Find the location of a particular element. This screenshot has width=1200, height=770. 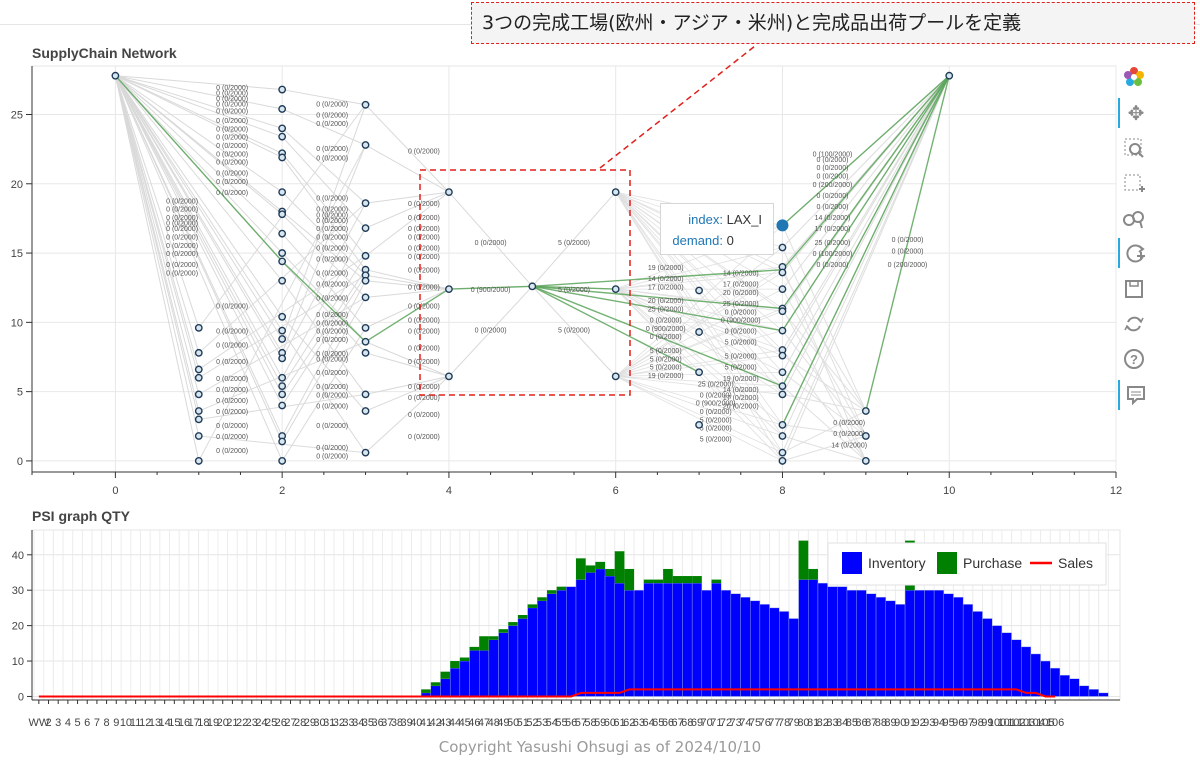

network-x-tick-label: 4 is located at coordinates (449, 491).